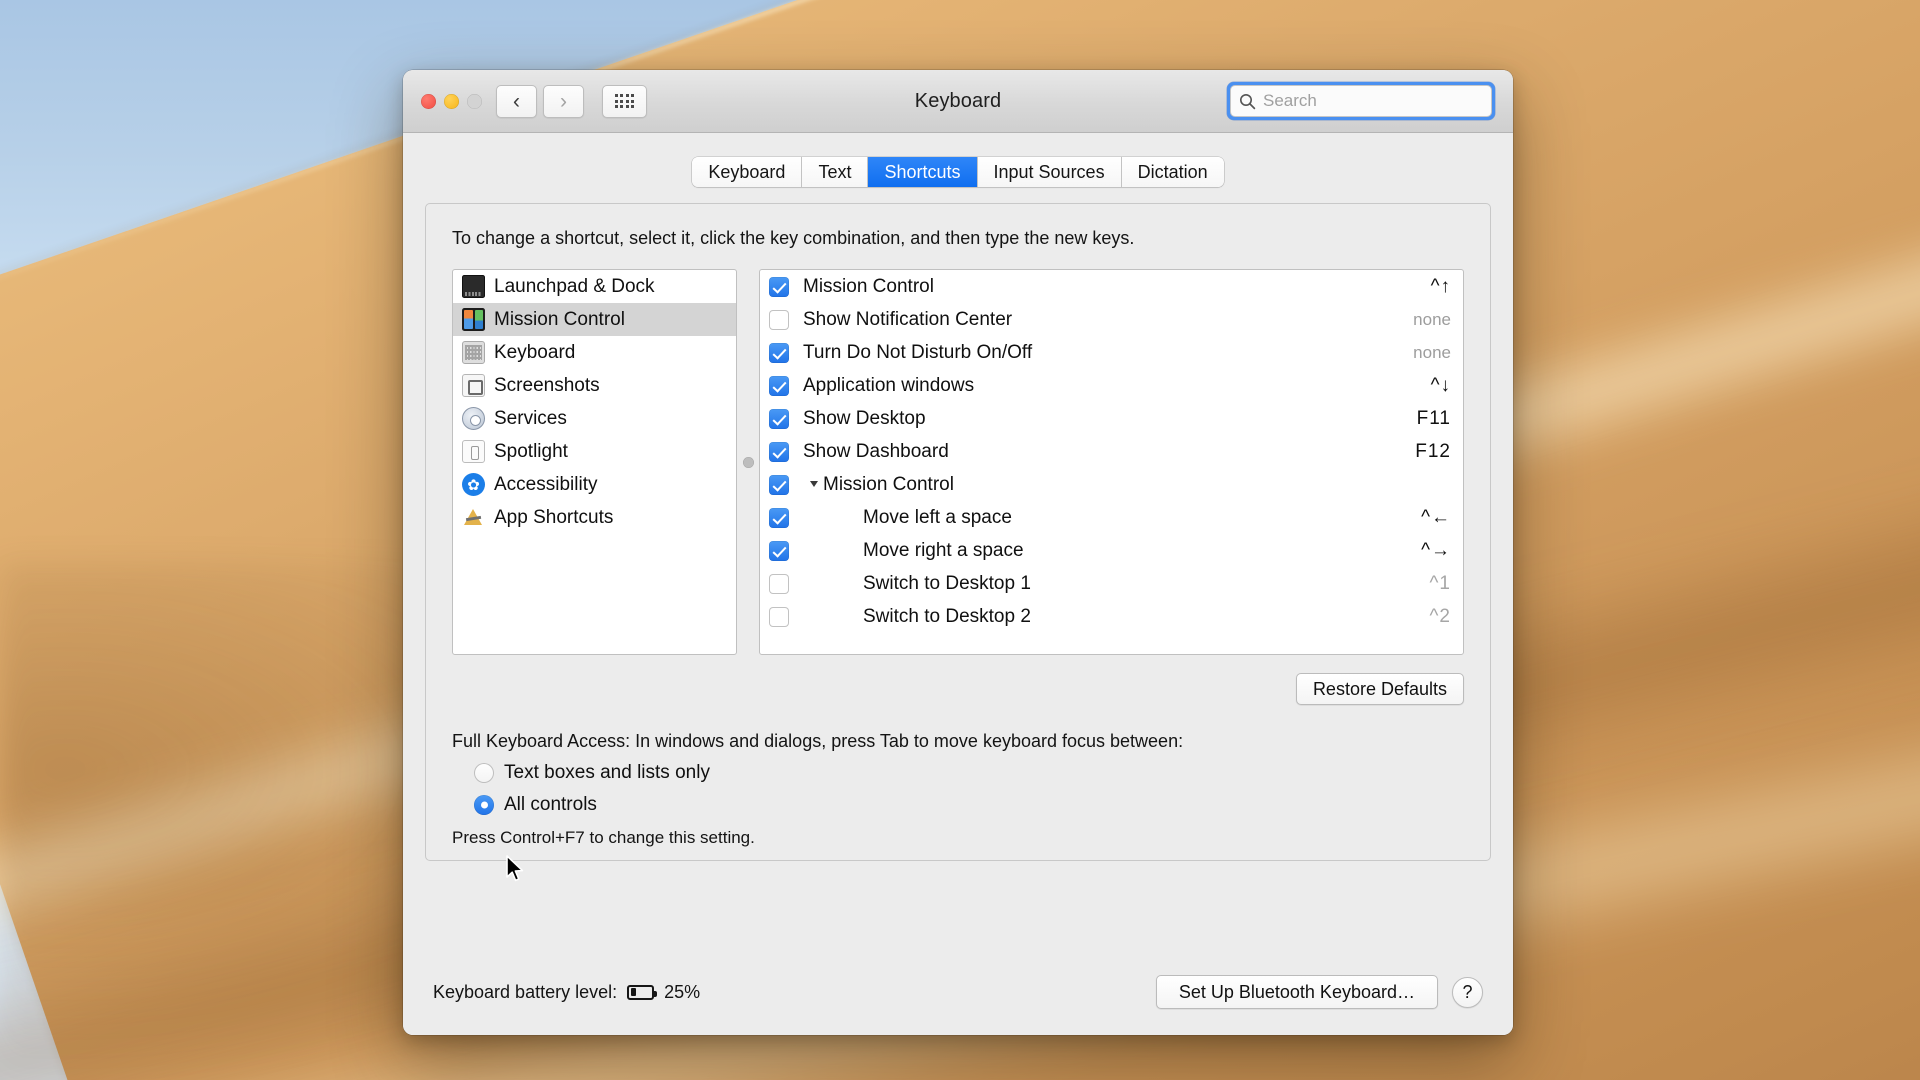  I want to click on app-shortcuts-icon, so click(473, 517).